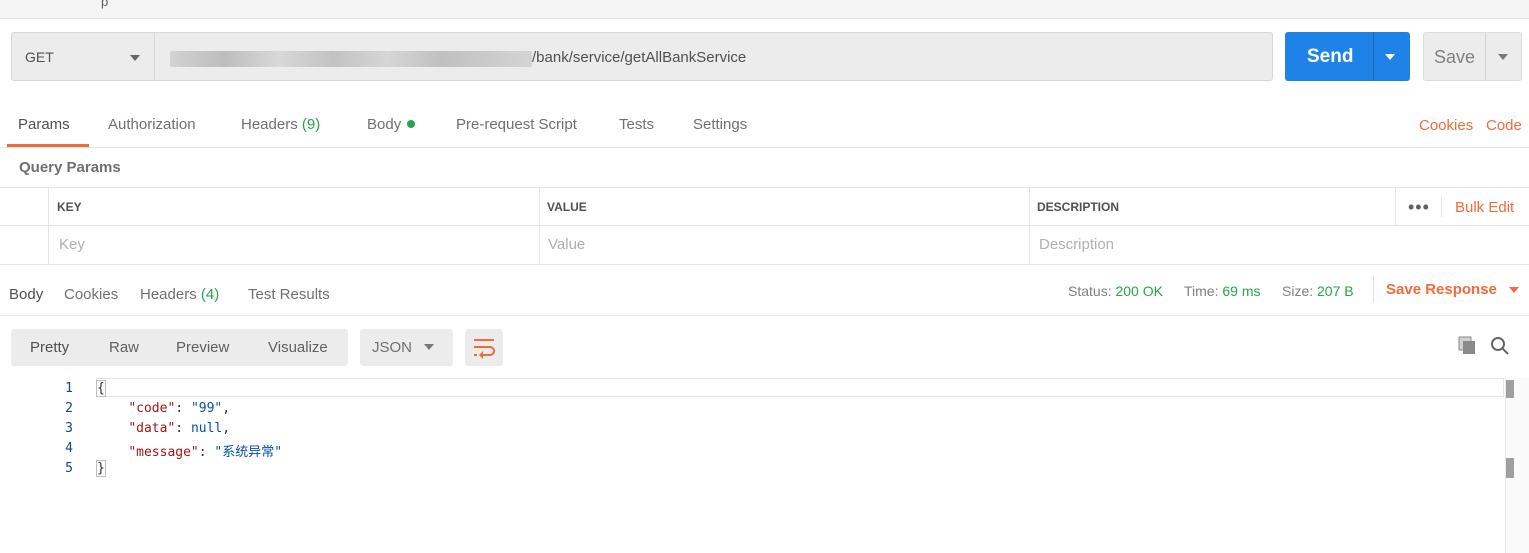 The width and height of the screenshot is (1529, 553). What do you see at coordinates (1455, 57) in the screenshot?
I see `save-label: Save` at bounding box center [1455, 57].